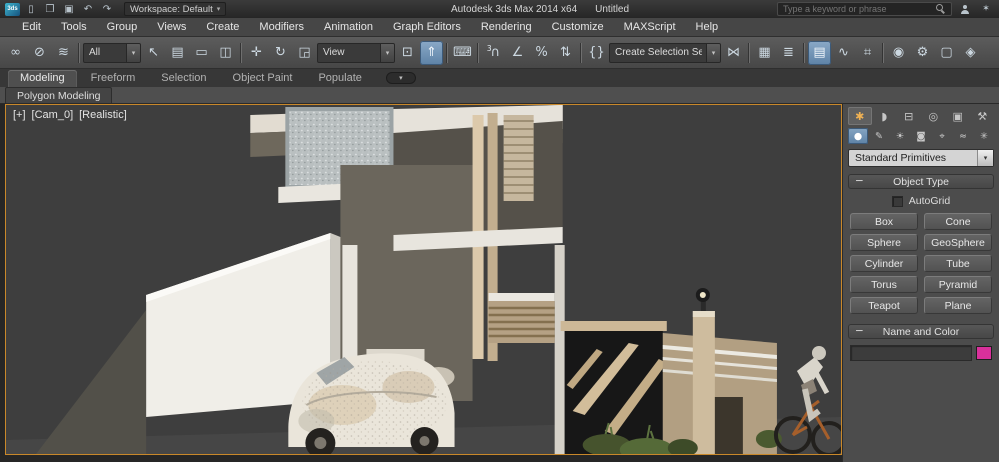 This screenshot has width=999, height=462. I want to click on torus-button: Torus, so click(884, 284).